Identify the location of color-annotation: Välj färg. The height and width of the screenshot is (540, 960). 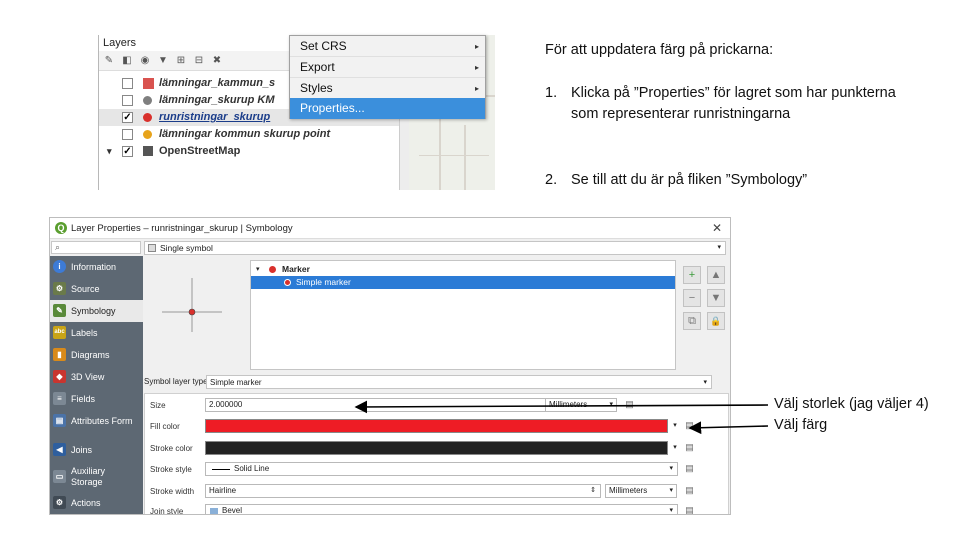
(801, 425).